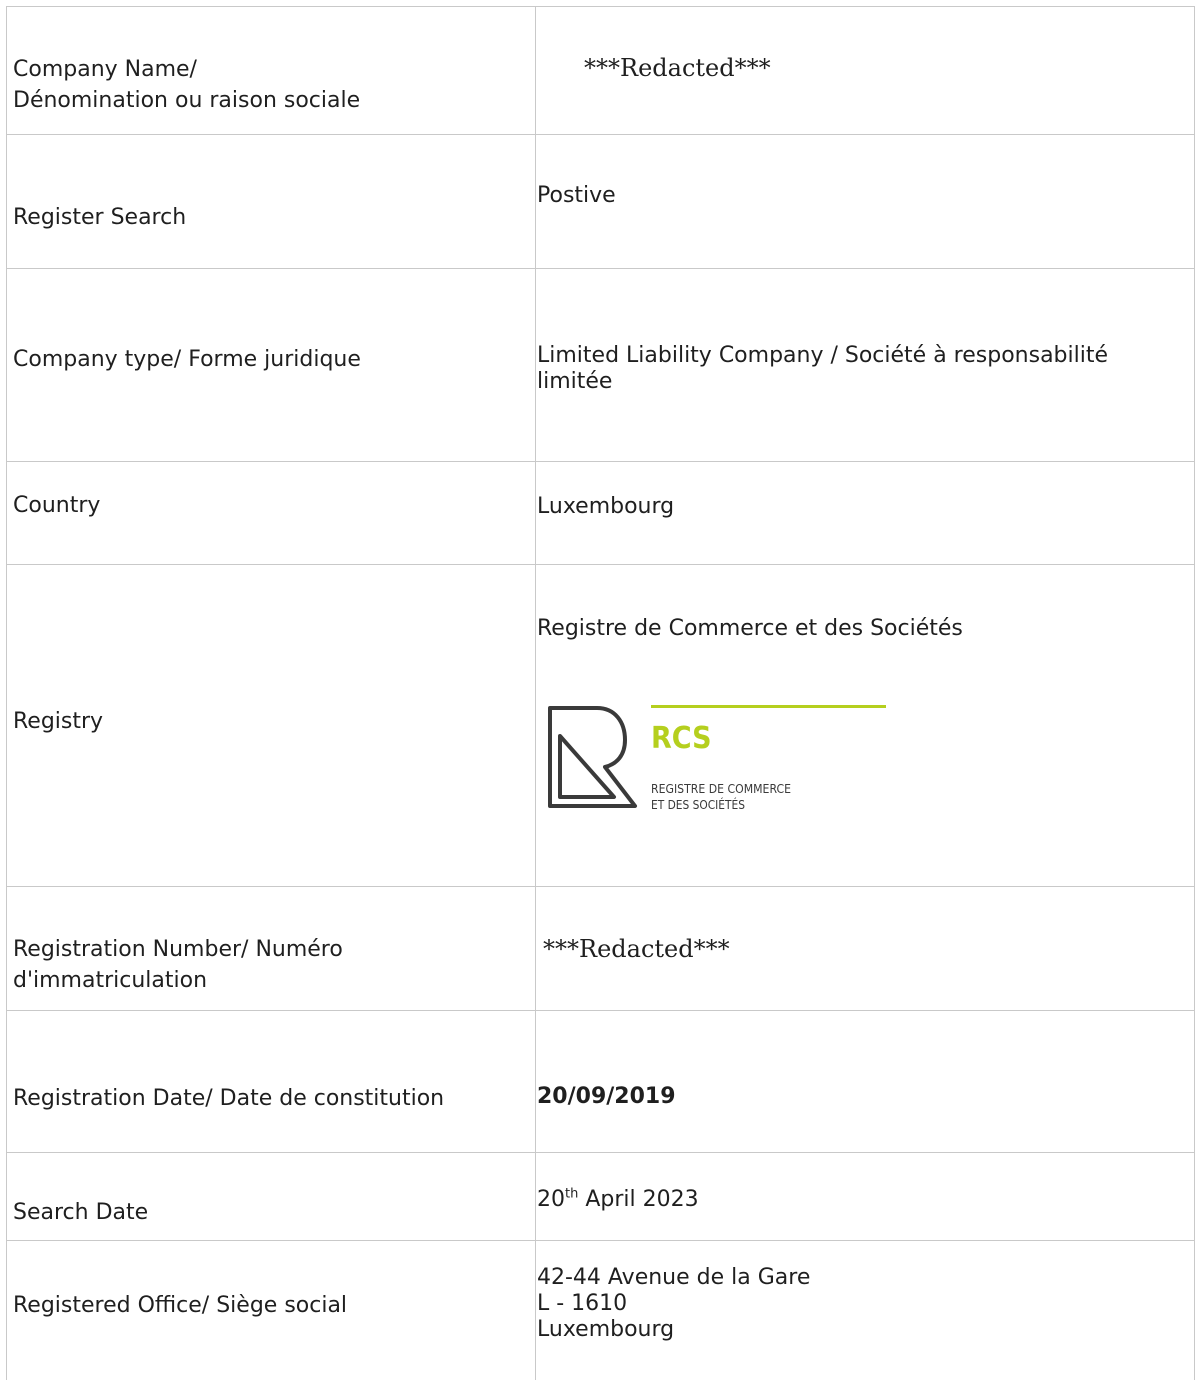 Image resolution: width=1196 pixels, height=1380 pixels. I want to click on search-date-rest: April 2023, so click(638, 1199).